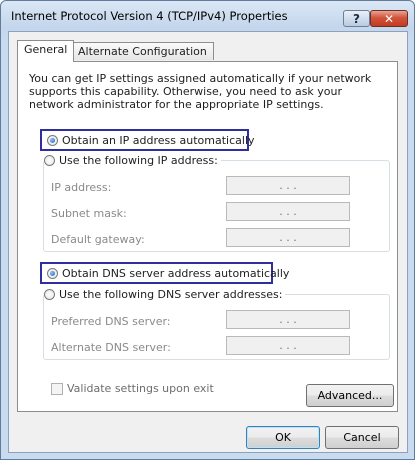 Image resolution: width=417 pixels, height=462 pixels. I want to click on ip-address-value: . . ., so click(288, 185).